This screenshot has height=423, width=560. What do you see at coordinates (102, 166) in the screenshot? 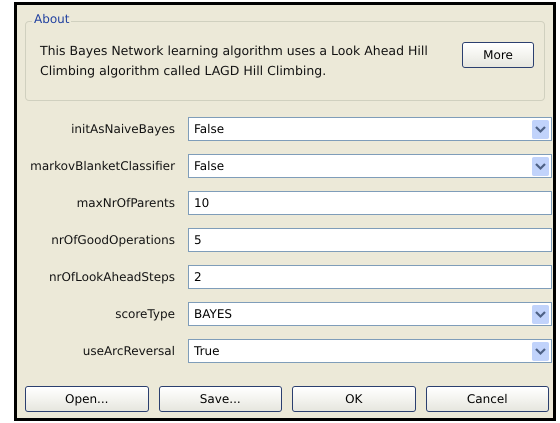
I see `property-label: markovBlanketClassifier` at bounding box center [102, 166].